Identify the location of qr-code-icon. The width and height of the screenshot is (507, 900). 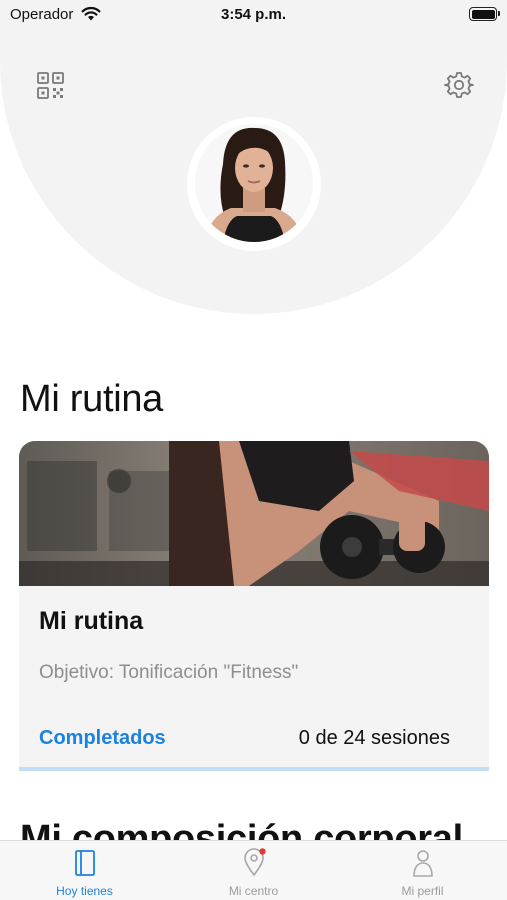
(50, 85).